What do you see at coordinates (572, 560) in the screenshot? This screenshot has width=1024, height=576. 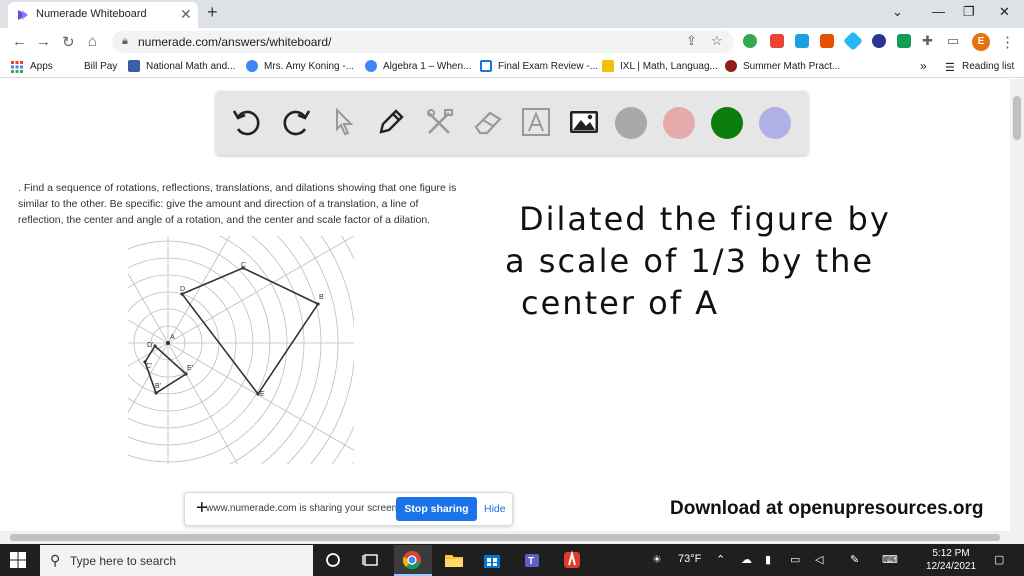 I see `python-app-icon` at bounding box center [572, 560].